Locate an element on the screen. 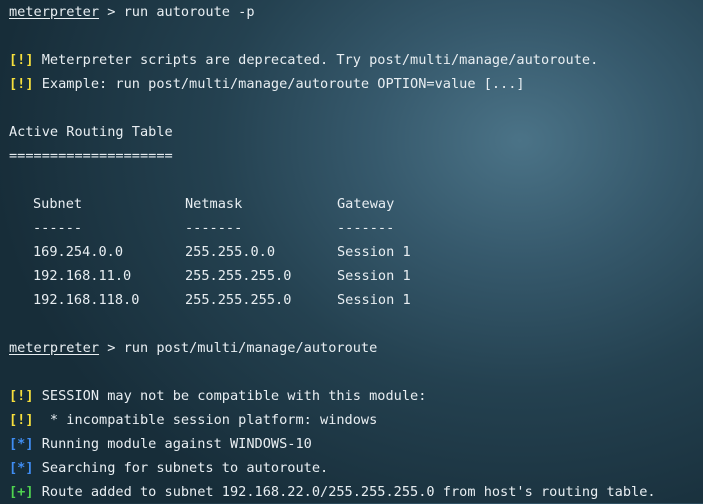 This screenshot has width=703, height=504. subnet-cell: 169.254.0.0 is located at coordinates (78, 252).